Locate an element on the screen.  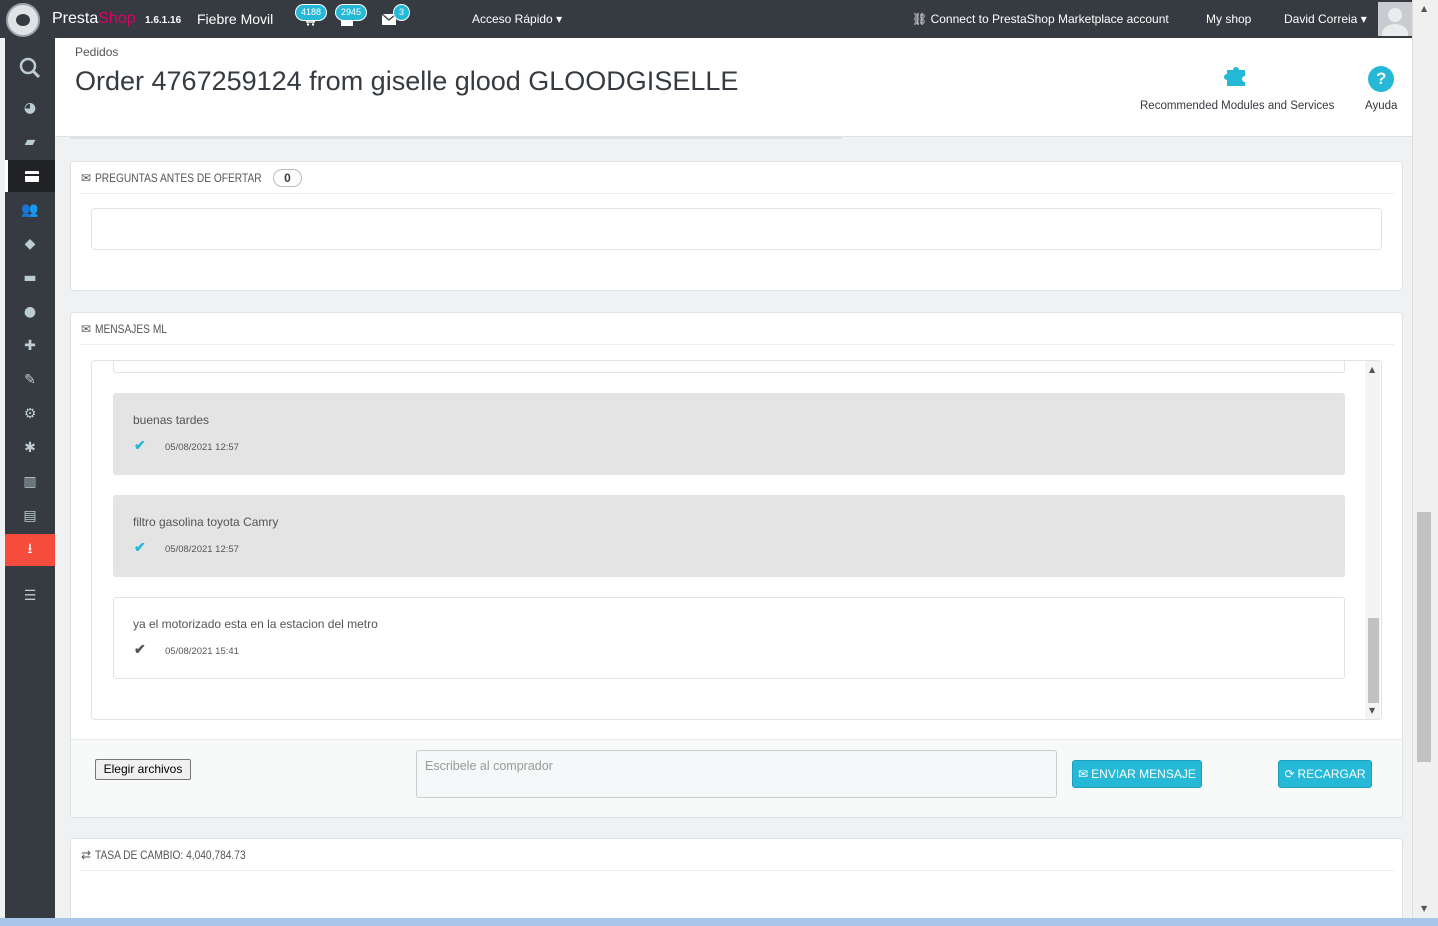
store-name-link: Fiebre Movil is located at coordinates (235, 19).